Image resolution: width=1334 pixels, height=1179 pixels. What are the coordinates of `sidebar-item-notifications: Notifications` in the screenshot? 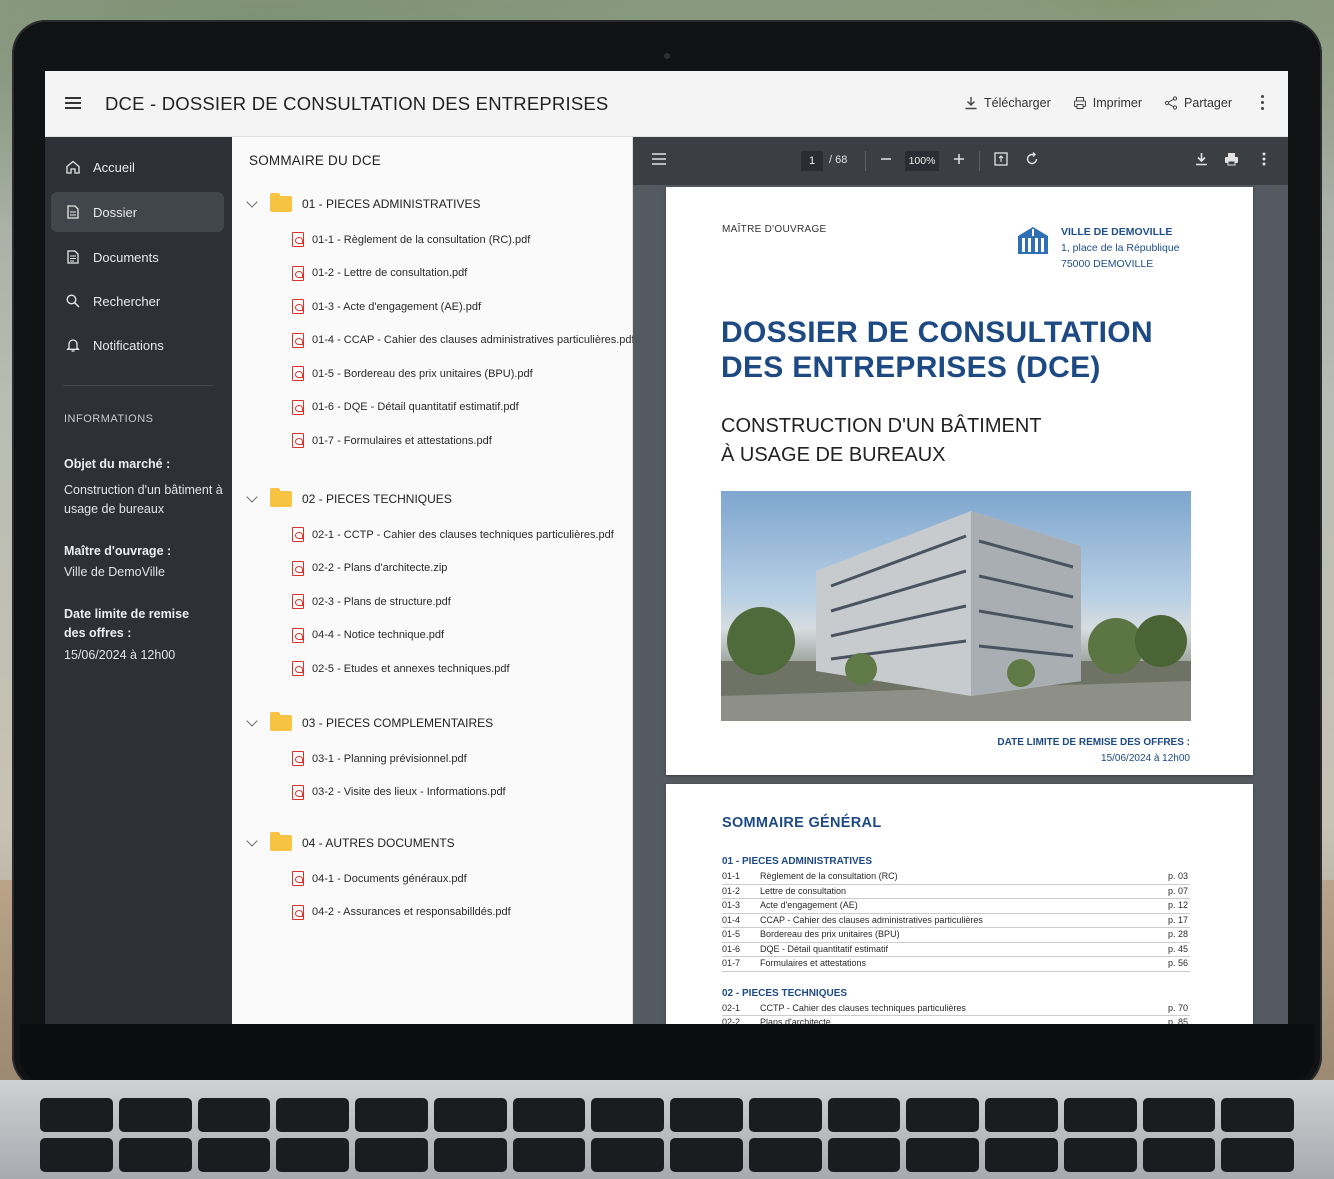 It's located at (137, 345).